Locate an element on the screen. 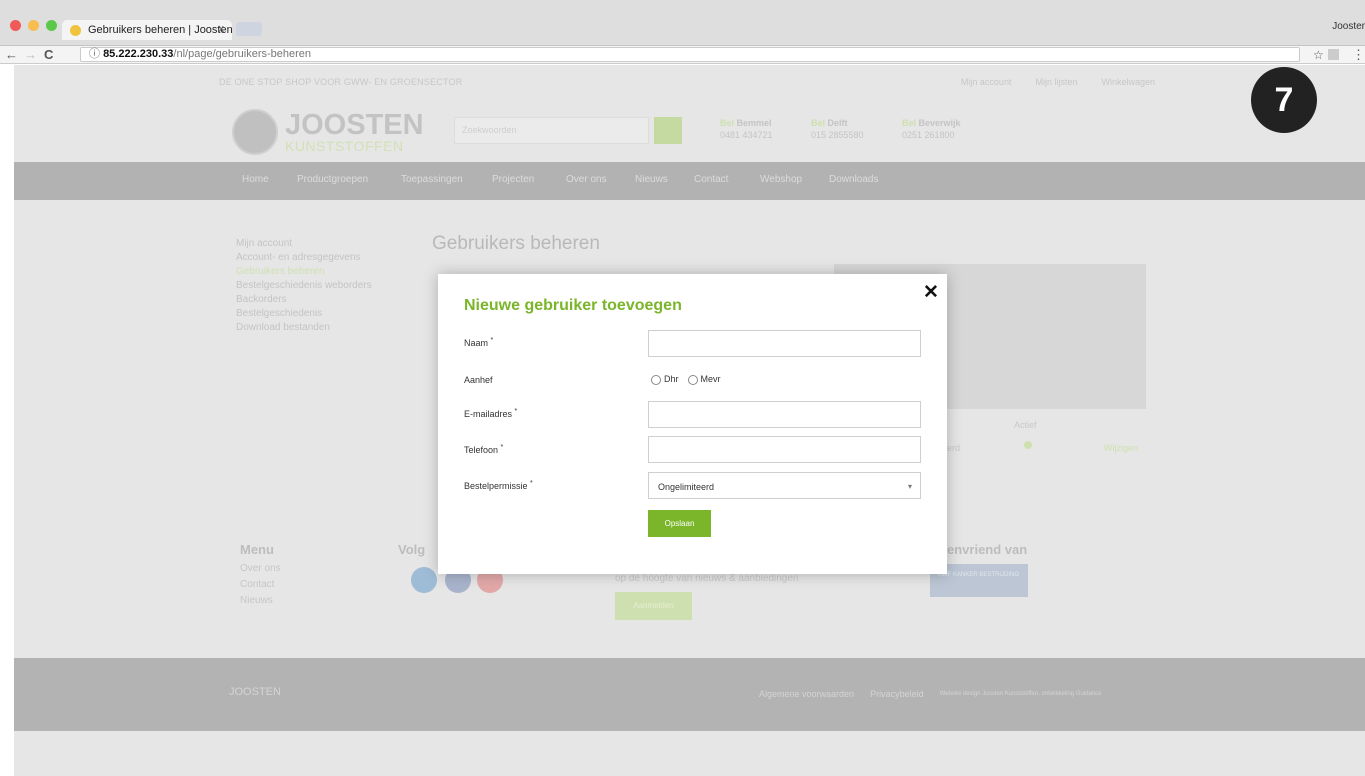  top-link-lists: Mijn lijsten is located at coordinates (1056, 82).